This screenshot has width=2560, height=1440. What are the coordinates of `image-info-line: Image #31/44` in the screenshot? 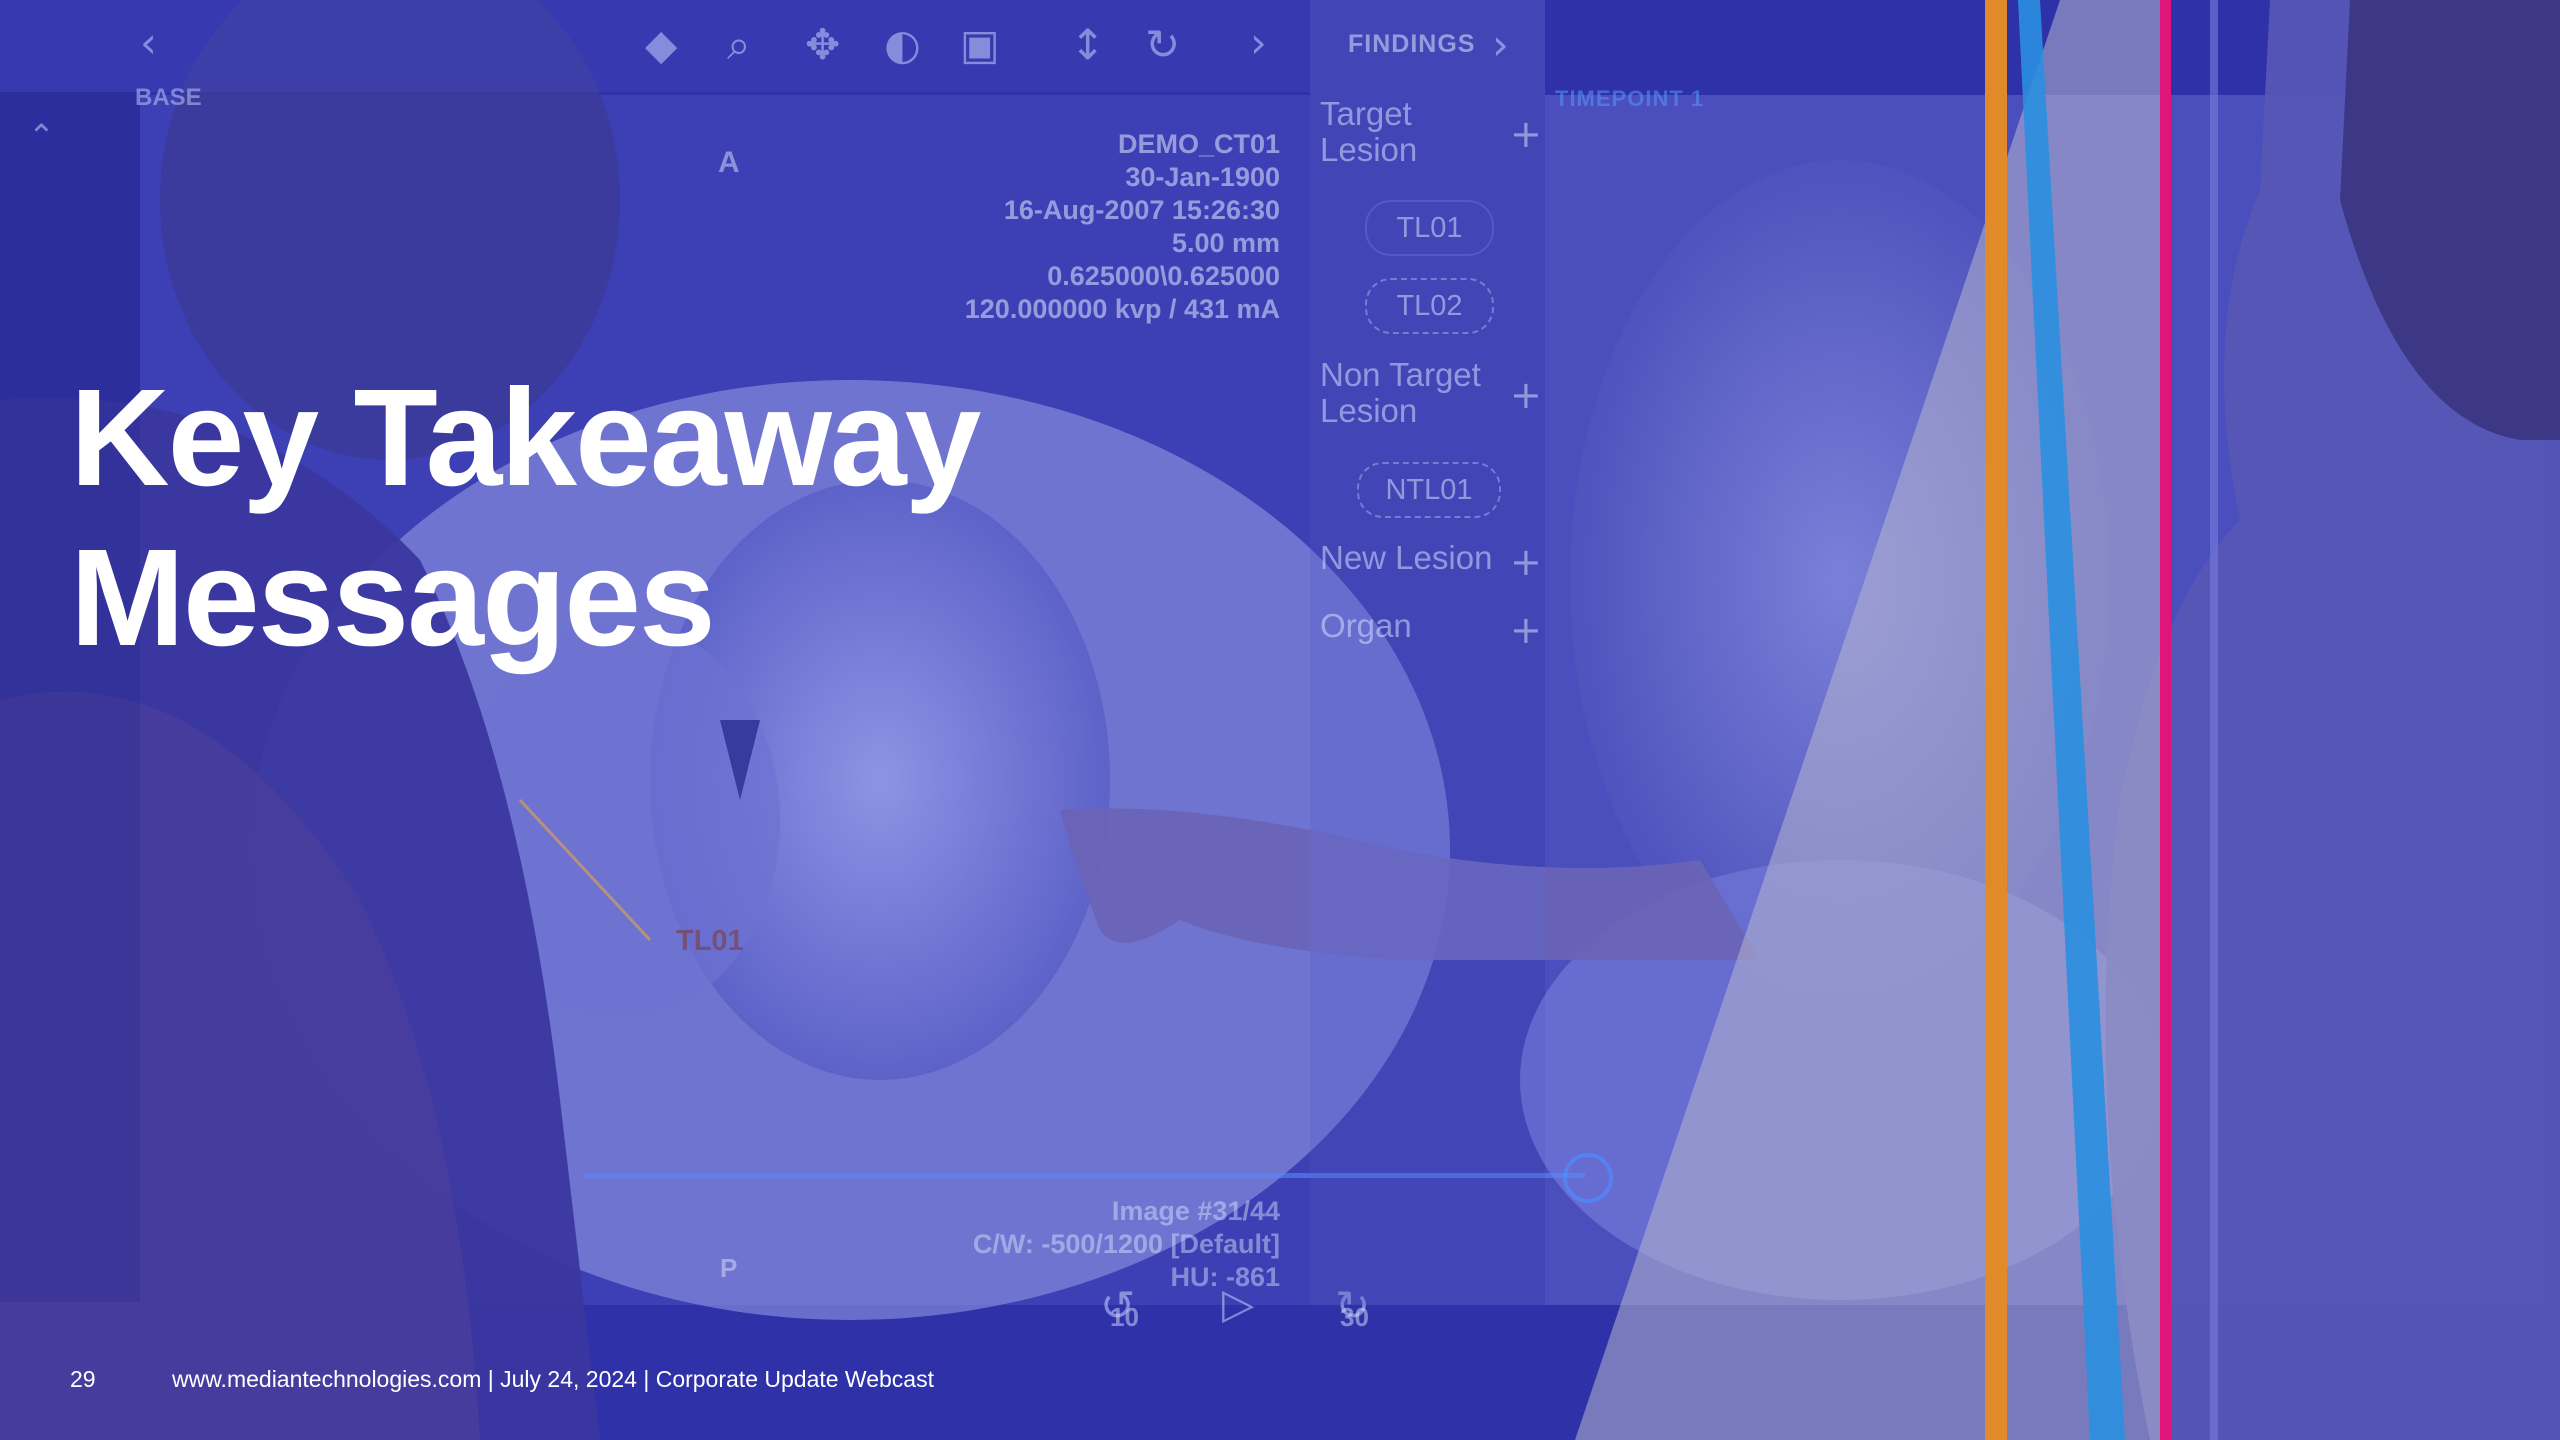 It's located at (1195, 1211).